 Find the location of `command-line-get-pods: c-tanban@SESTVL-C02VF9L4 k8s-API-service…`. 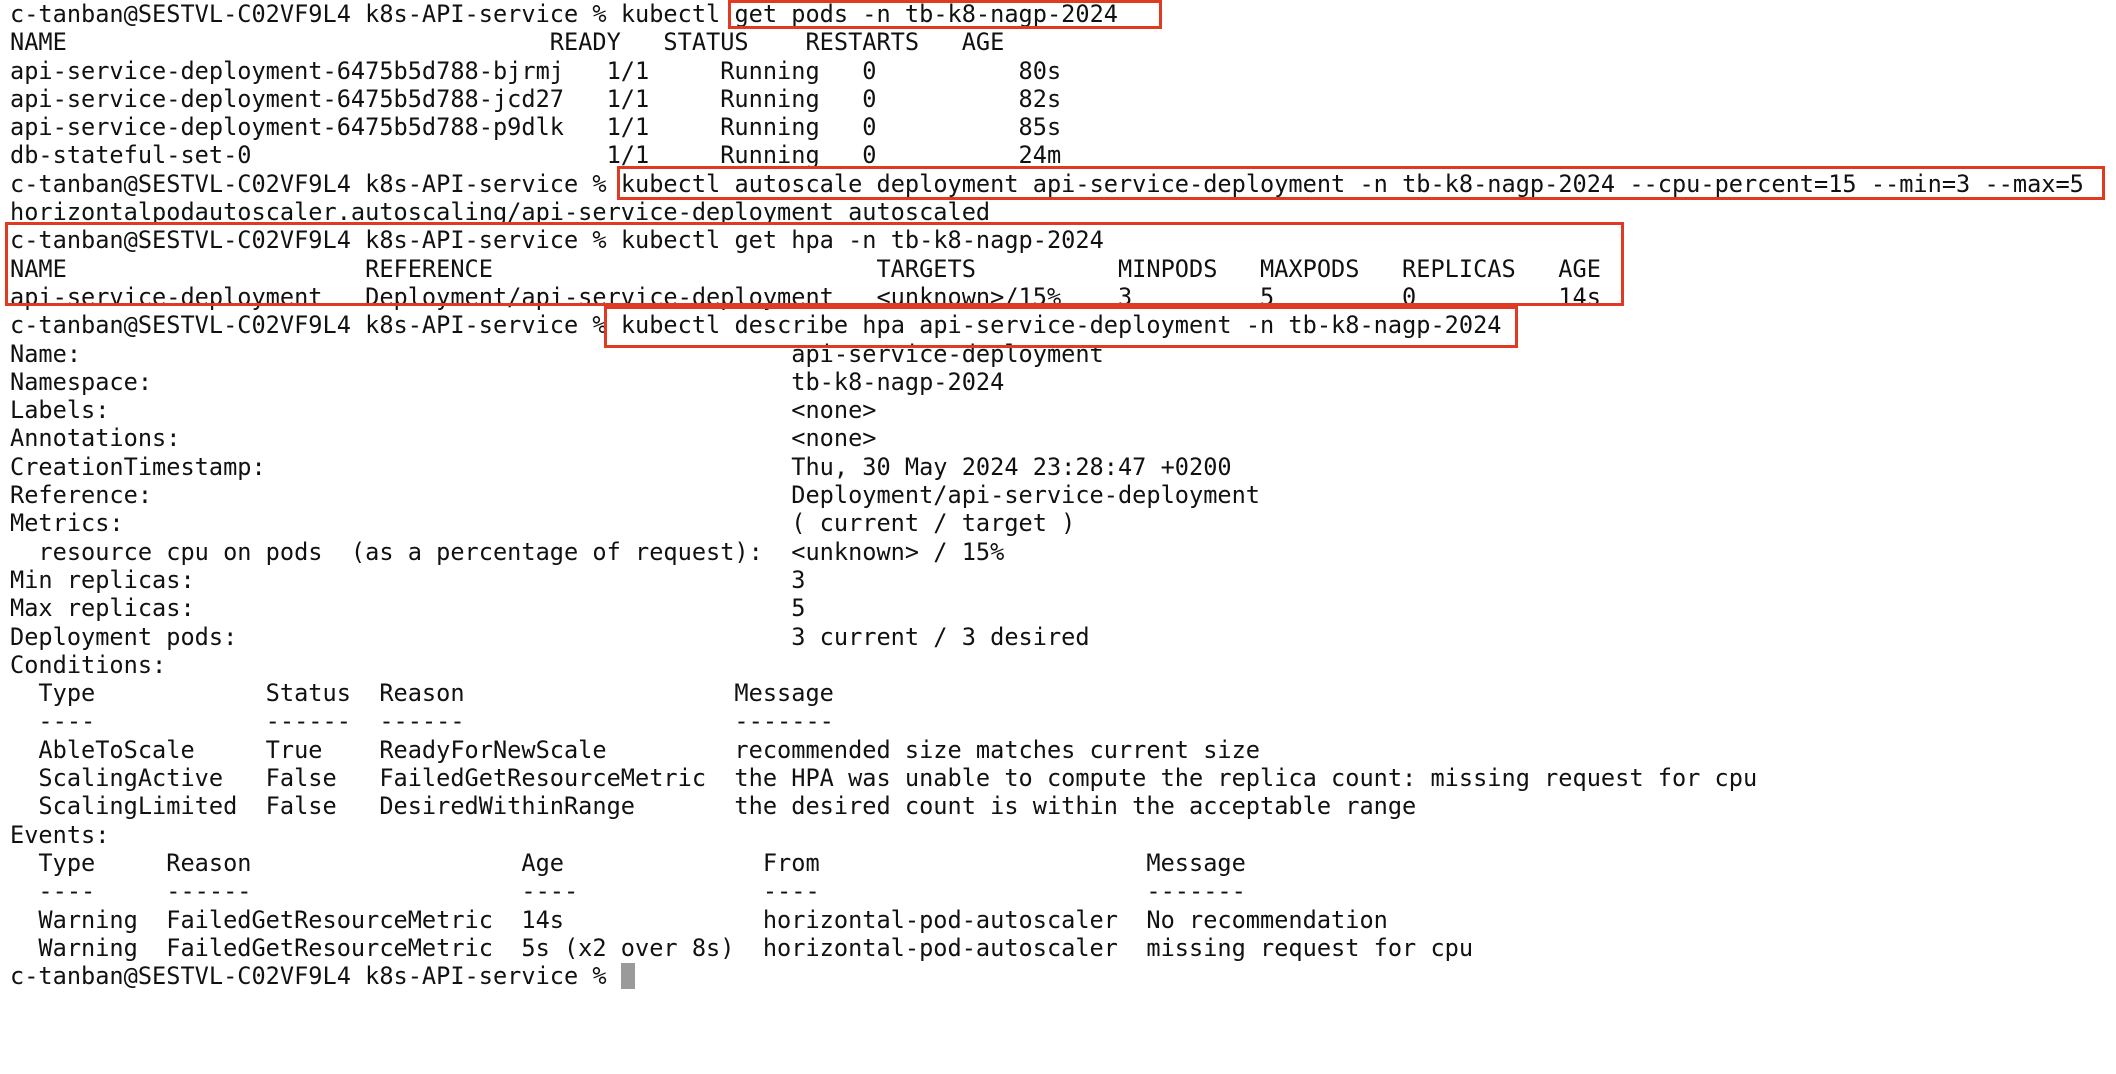

command-line-get-pods: c-tanban@SESTVL-C02VF9L4 k8s-API-service… is located at coordinates (1047, 14).